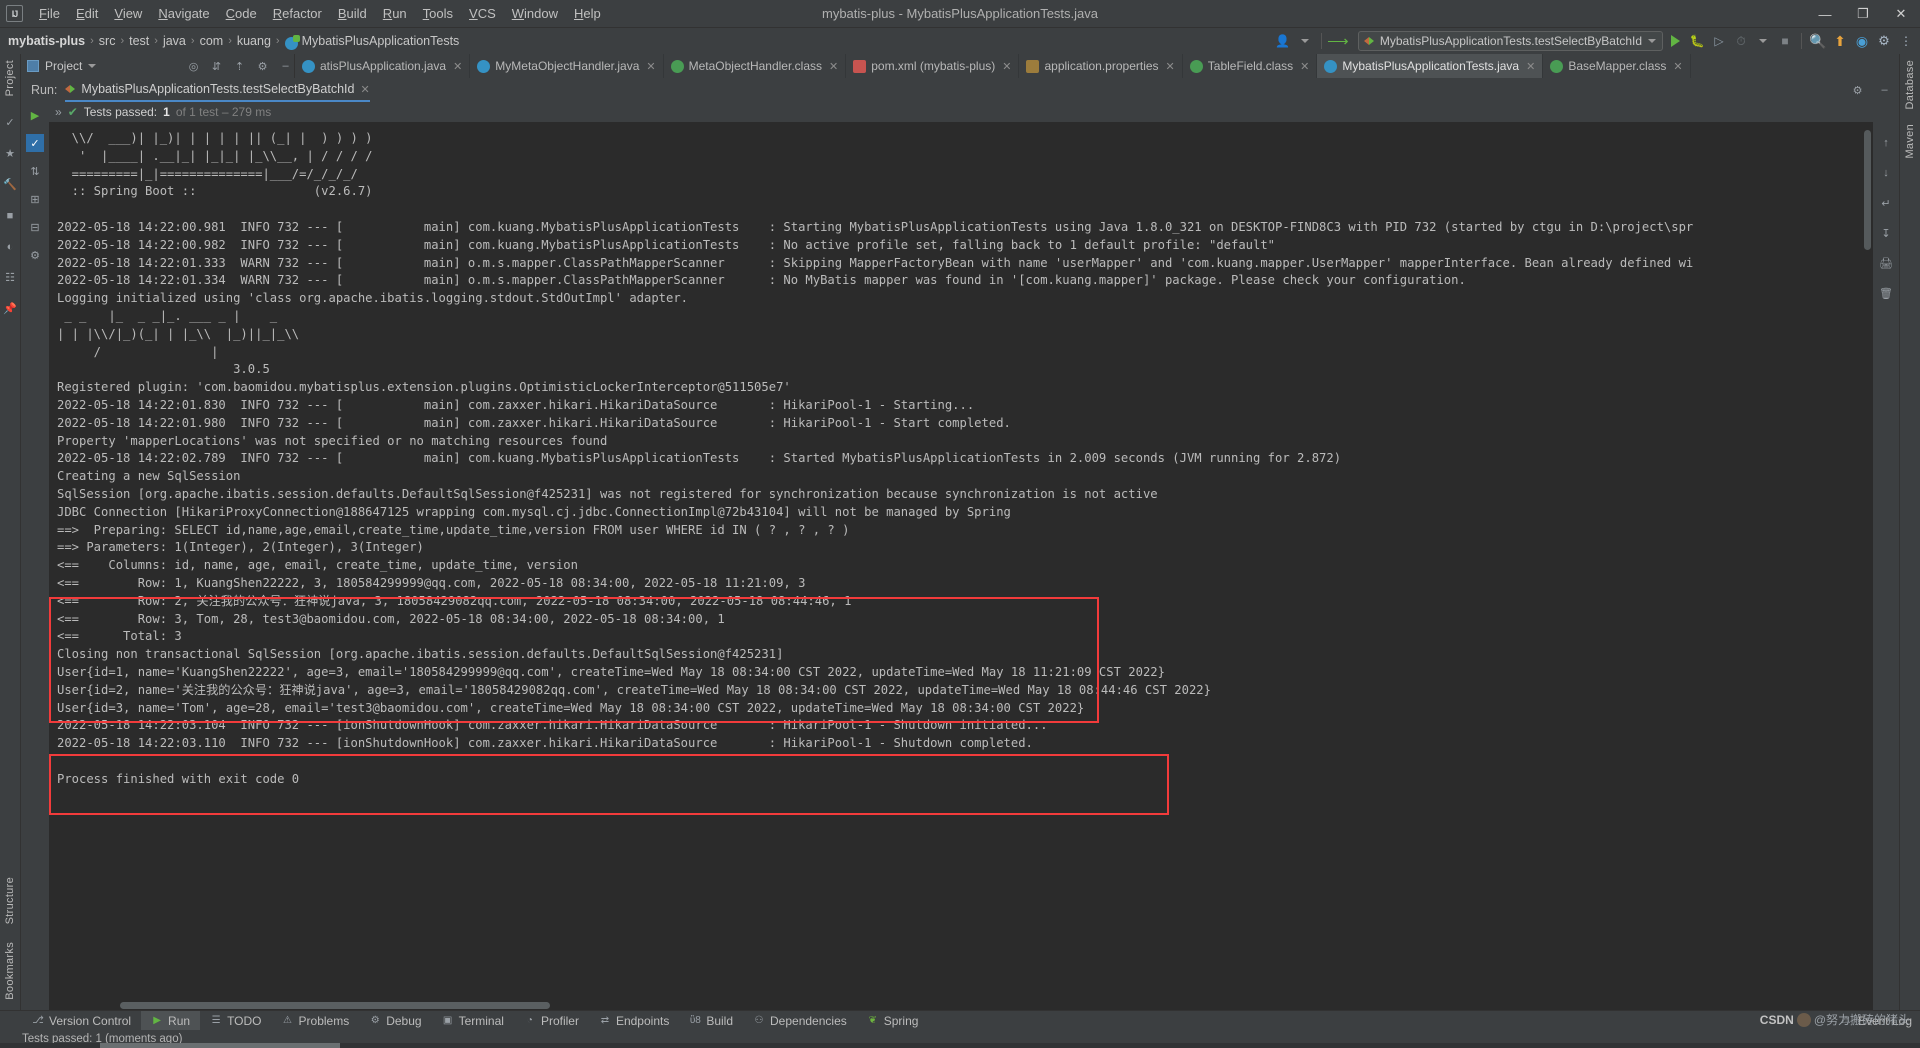 This screenshot has width=1920, height=1048. Describe the element at coordinates (58, 112) in the screenshot. I see `expand-chevron-icon: »` at that location.